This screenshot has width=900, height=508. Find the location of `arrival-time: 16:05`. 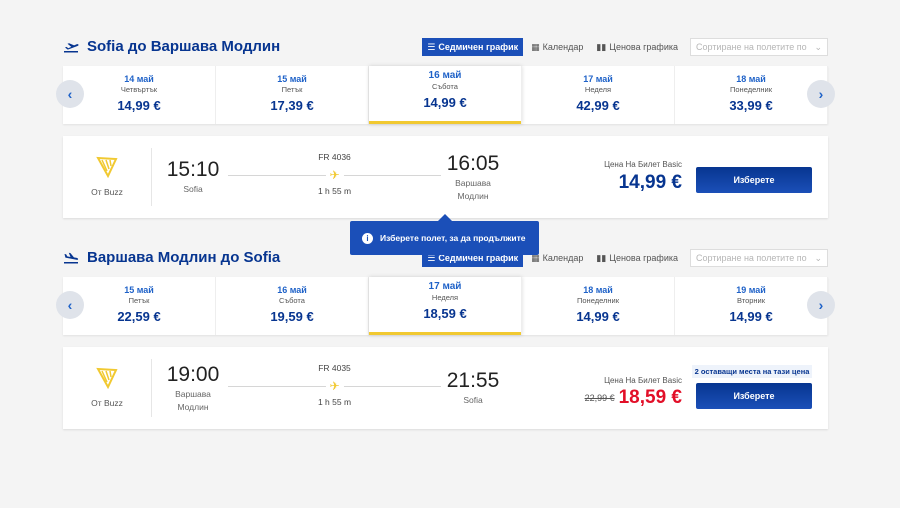

arrival-time: 16:05 is located at coordinates (473, 163).